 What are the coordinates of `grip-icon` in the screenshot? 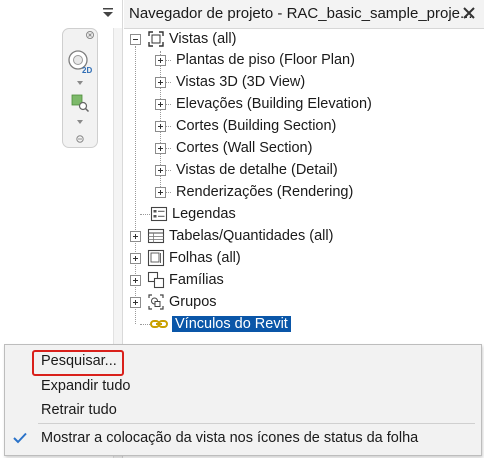 It's located at (80, 139).